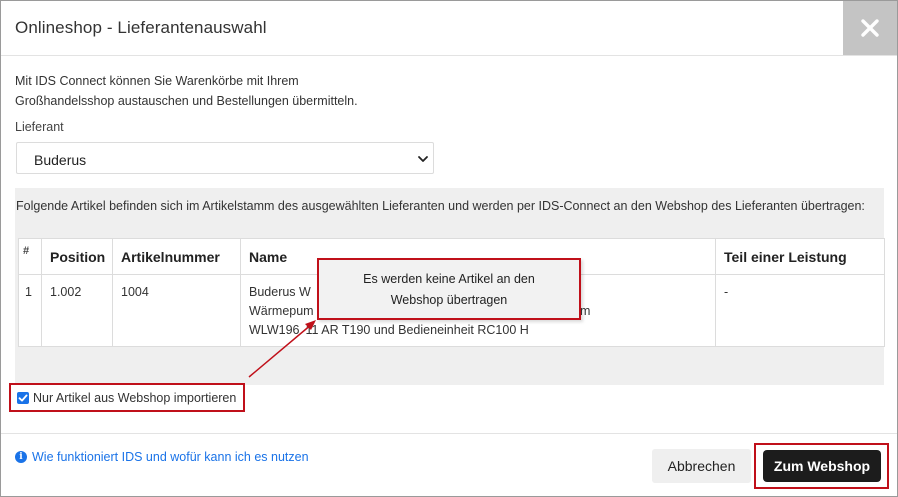  I want to click on callout-line-2: Webshop übertragen, so click(449, 300).